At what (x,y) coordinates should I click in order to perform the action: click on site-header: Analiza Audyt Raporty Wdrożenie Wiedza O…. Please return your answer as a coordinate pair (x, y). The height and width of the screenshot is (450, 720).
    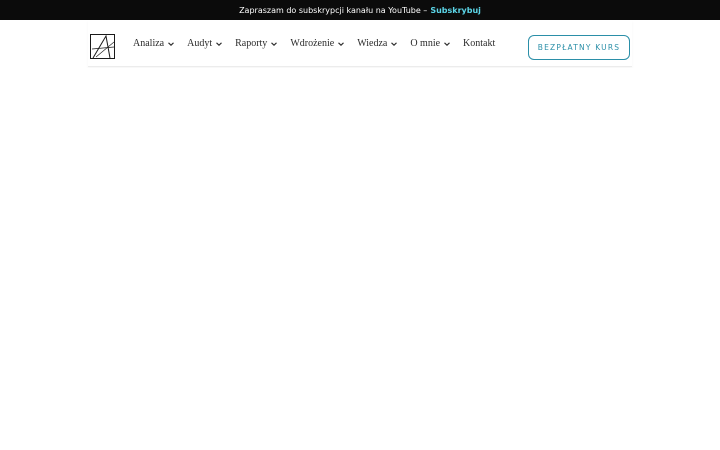
    Looking at the image, I should click on (360, 43).